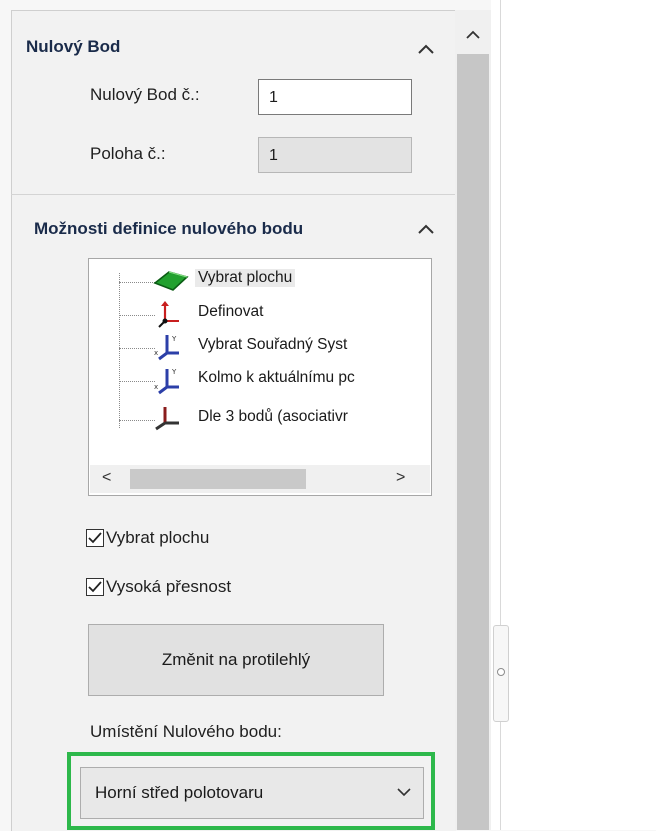 This screenshot has width=656, height=831. Describe the element at coordinates (473, 442) in the screenshot. I see `vertical-scrollbar-thumb` at that location.